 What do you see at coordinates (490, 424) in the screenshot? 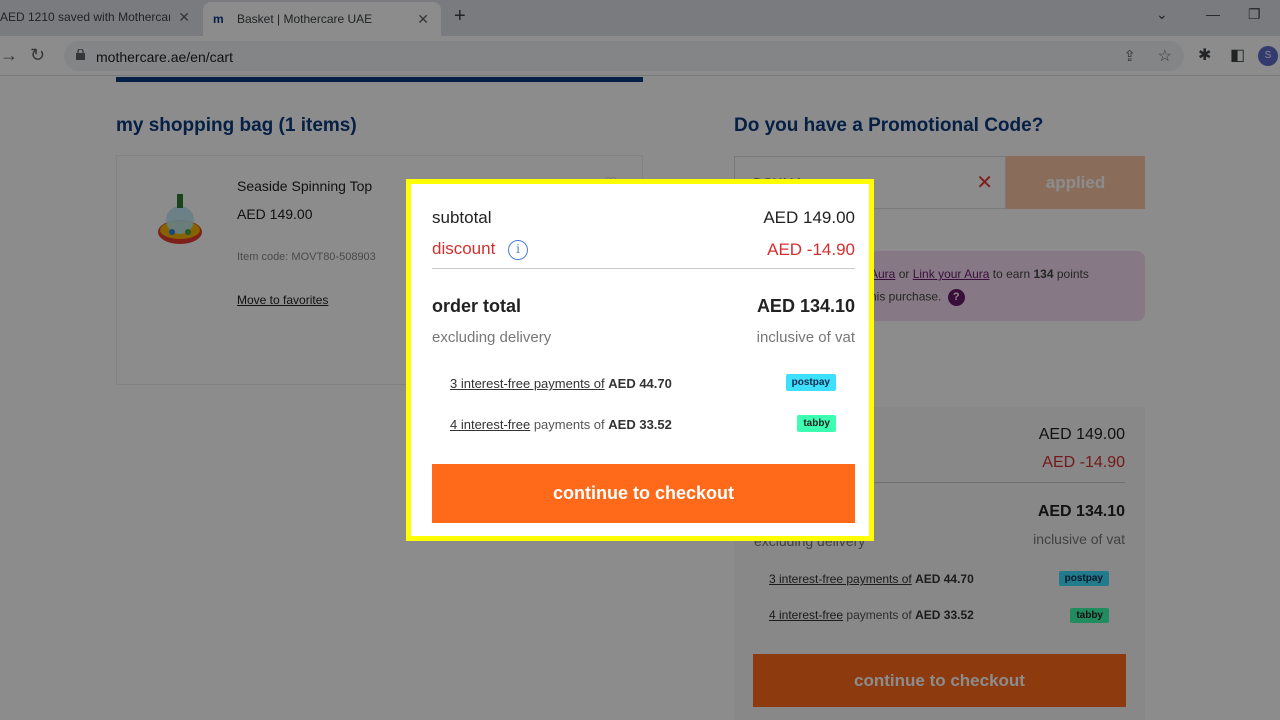
I see `tabby-link: 4 interest-free` at bounding box center [490, 424].